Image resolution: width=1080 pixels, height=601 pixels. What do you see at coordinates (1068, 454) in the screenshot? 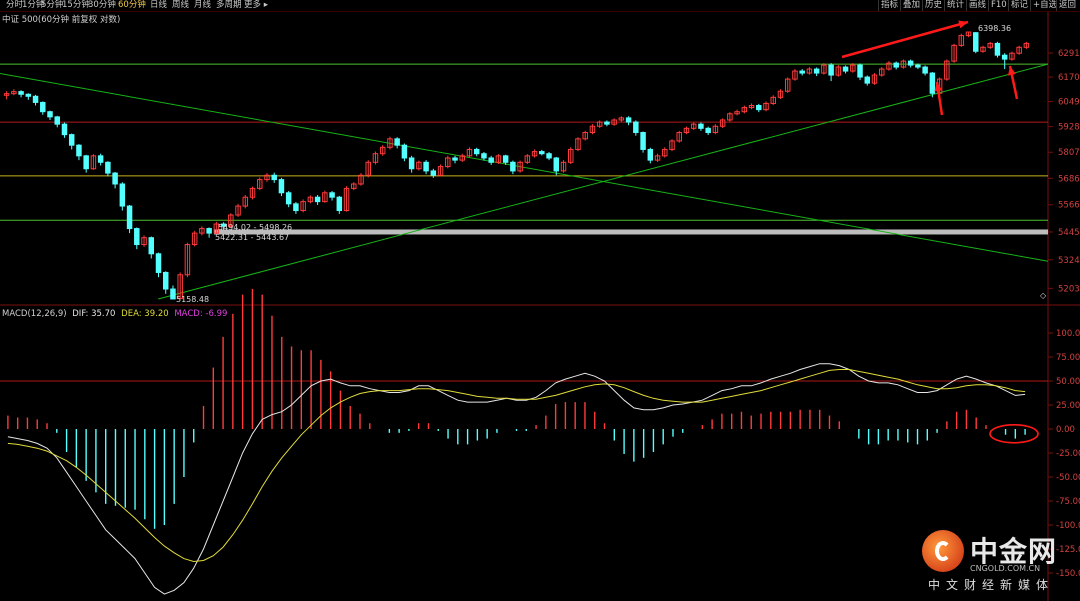
I see `macd-tick-label: -25.00` at bounding box center [1068, 454].